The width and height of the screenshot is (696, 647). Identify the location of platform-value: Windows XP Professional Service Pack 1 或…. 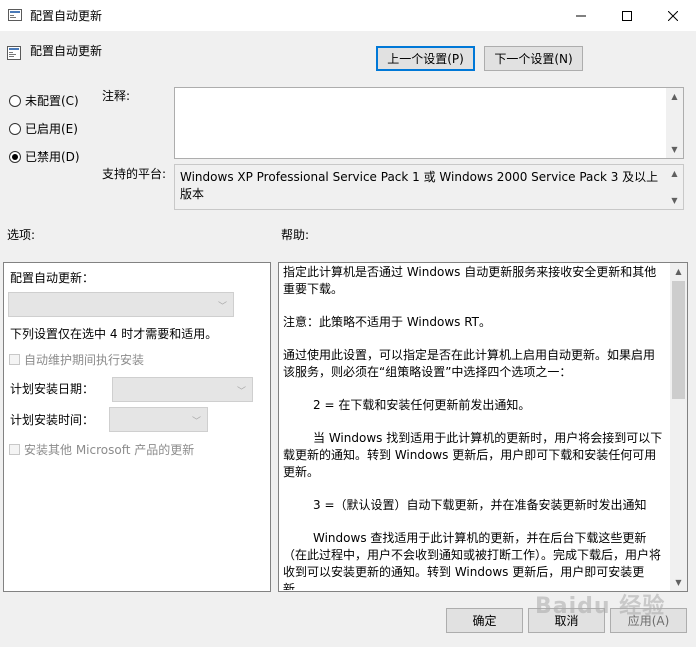
(419, 185).